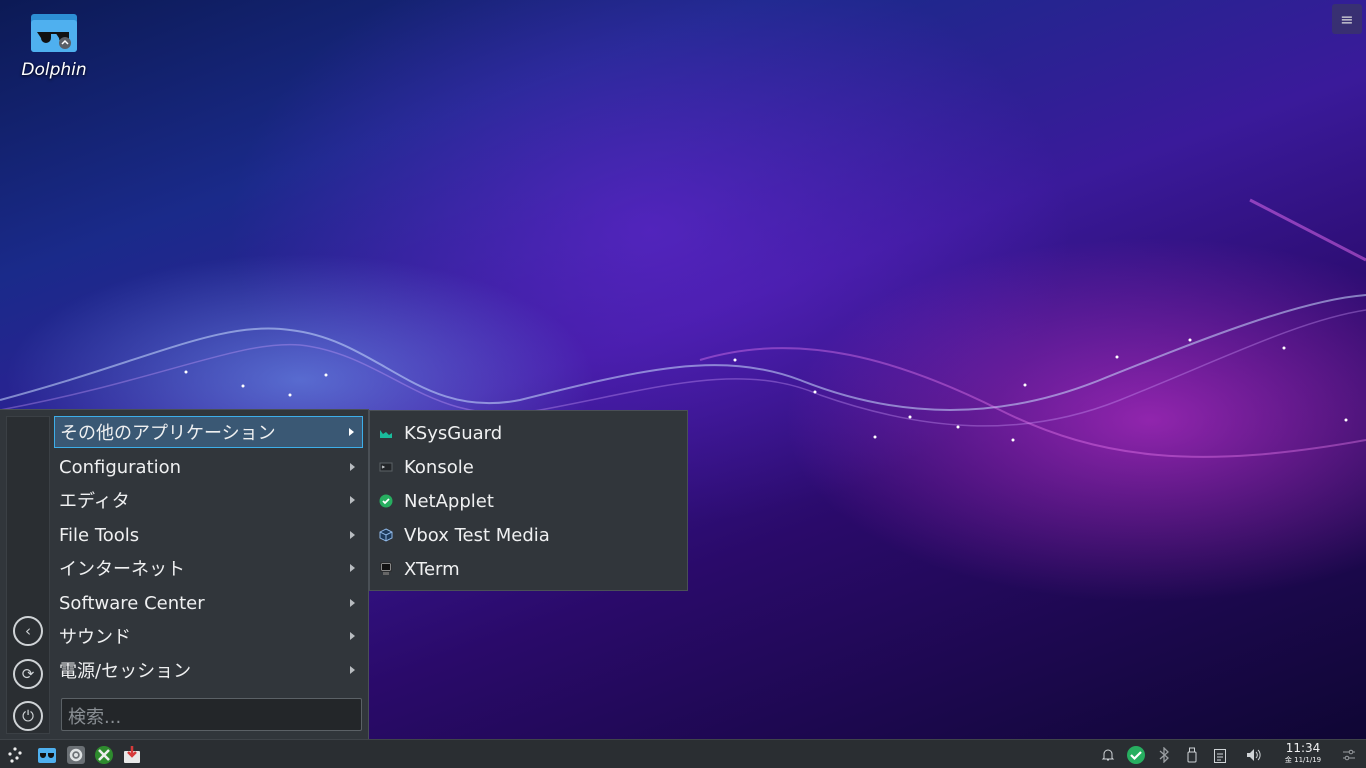  What do you see at coordinates (95, 637) in the screenshot?
I see `menu-item-label: サウンド` at bounding box center [95, 637].